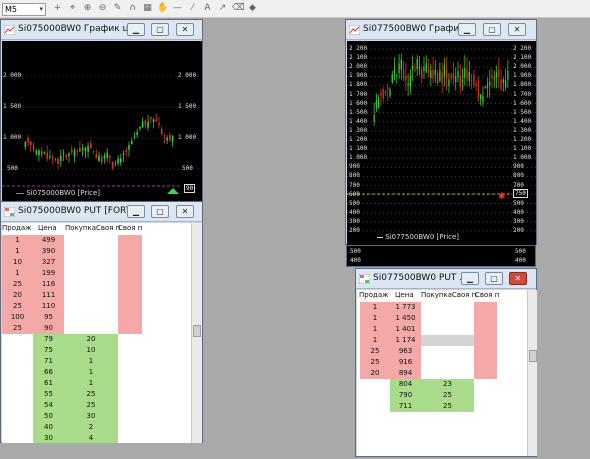  What do you see at coordinates (91, 372) in the screenshot?
I see `bid-qty: 1` at bounding box center [91, 372].